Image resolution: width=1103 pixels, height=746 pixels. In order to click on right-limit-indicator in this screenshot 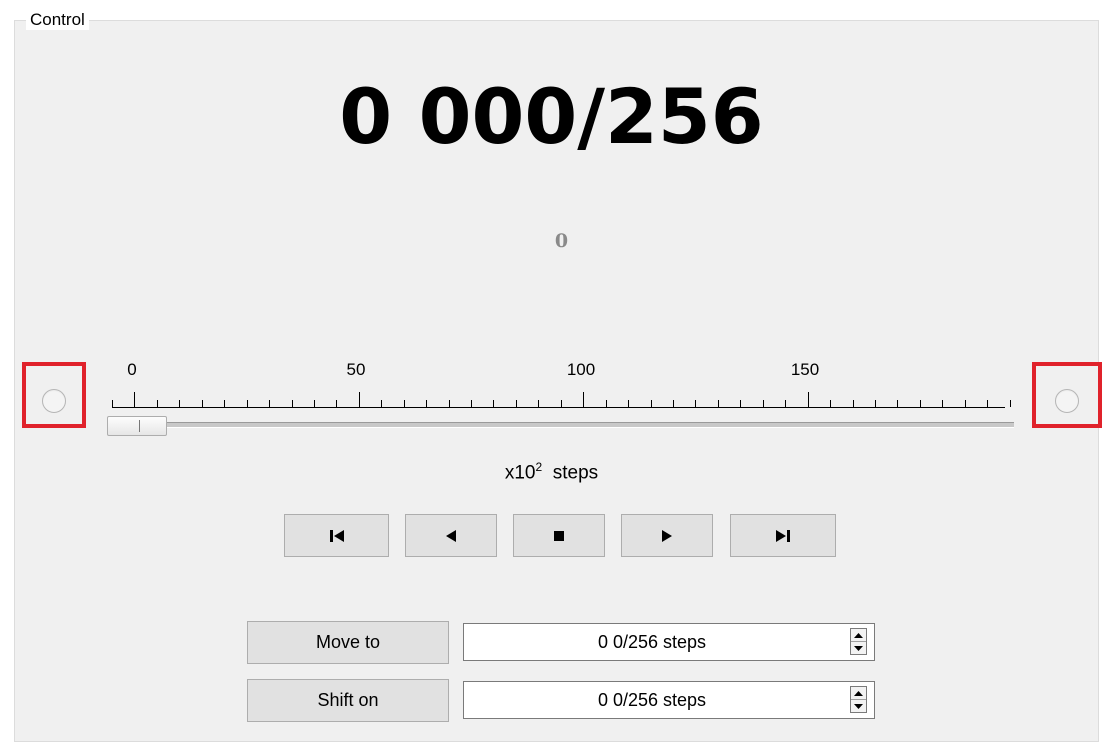, I will do `click(1067, 395)`.